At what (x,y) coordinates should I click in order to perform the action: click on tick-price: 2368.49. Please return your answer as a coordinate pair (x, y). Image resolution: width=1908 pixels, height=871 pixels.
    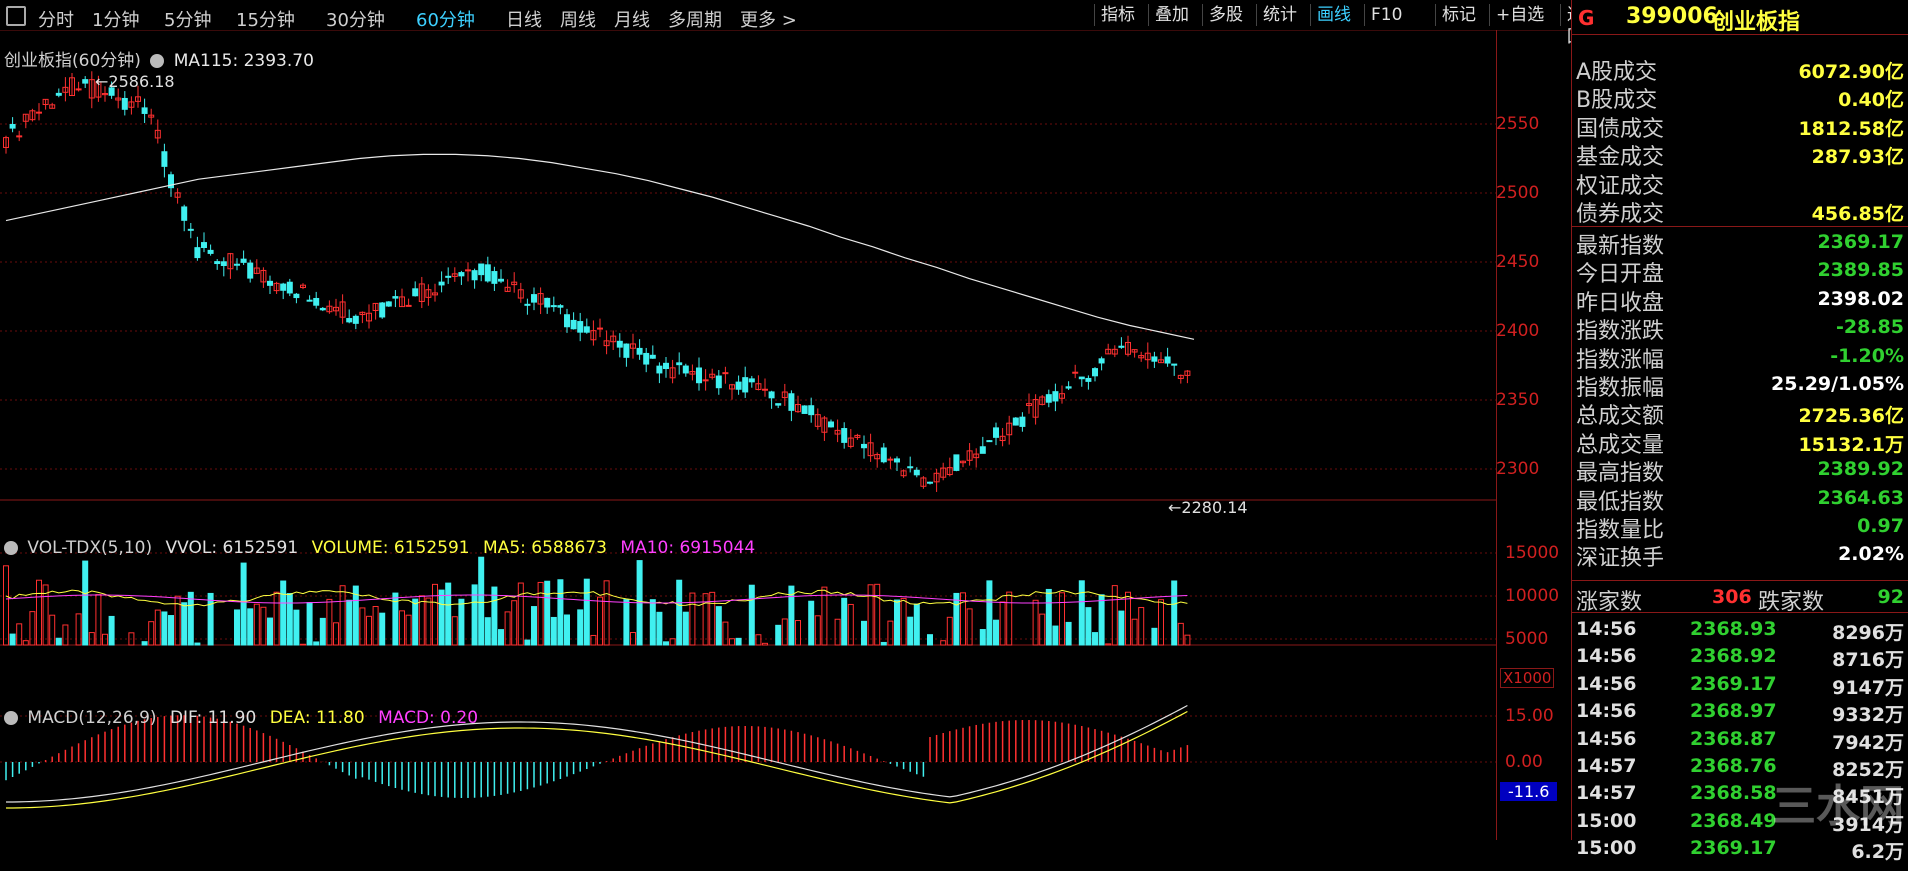
    Looking at the image, I should click on (1733, 820).